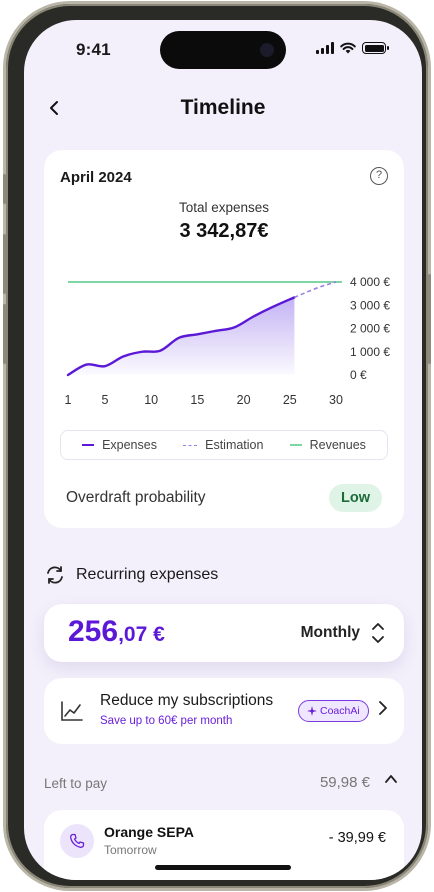  I want to click on refresh-icon, so click(55, 575).